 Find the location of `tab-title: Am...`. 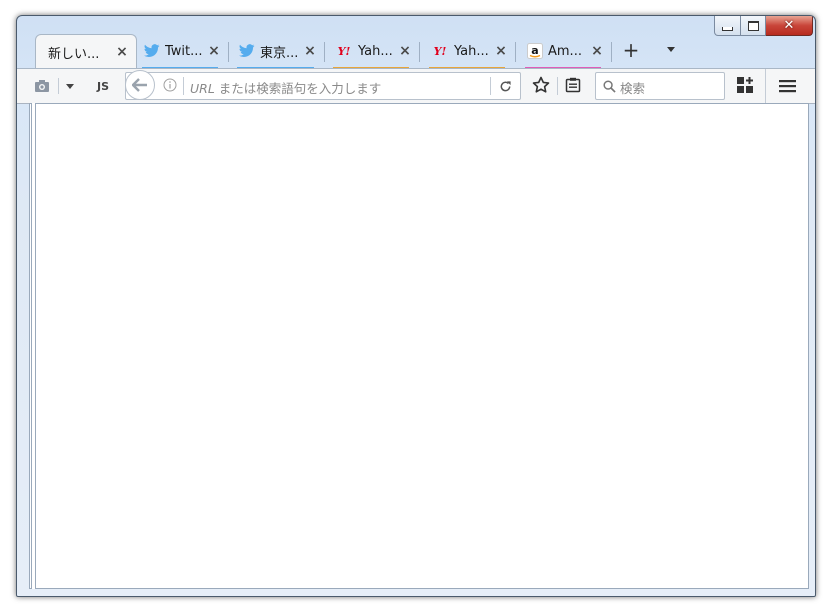

tab-title: Am... is located at coordinates (565, 51).